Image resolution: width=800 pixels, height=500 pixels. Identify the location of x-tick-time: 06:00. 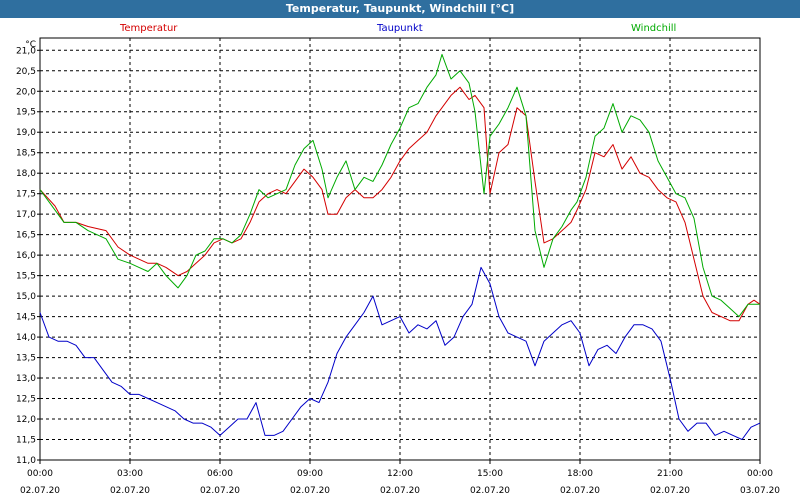
(220, 474).